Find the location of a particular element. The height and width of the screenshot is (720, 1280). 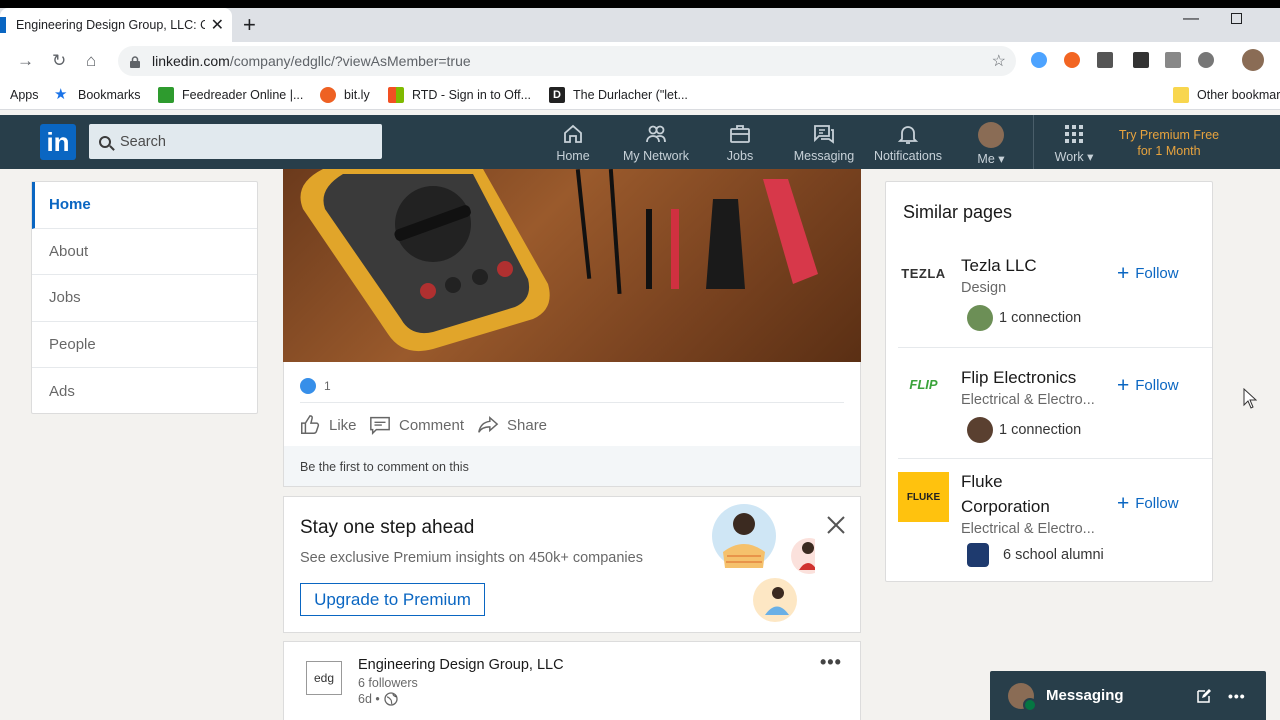

nav-notifications: Notifications is located at coordinates (908, 144).